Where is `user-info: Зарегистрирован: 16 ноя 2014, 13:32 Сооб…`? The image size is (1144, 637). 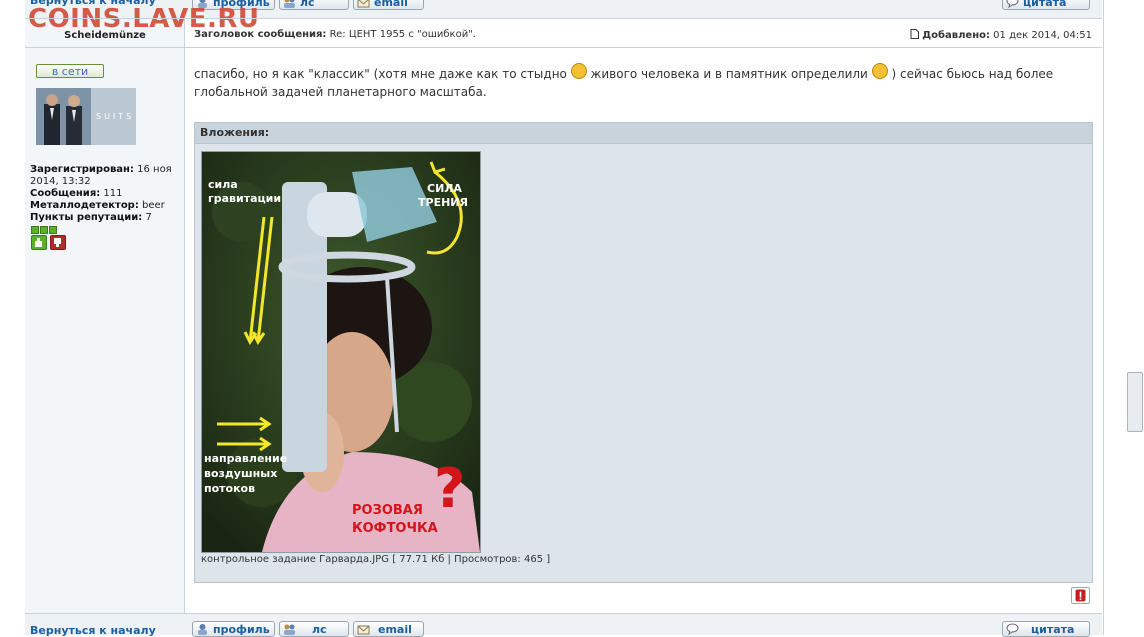 user-info: Зарегистрирован: 16 ноя 2014, 13:32 Сооб… is located at coordinates (105, 194).